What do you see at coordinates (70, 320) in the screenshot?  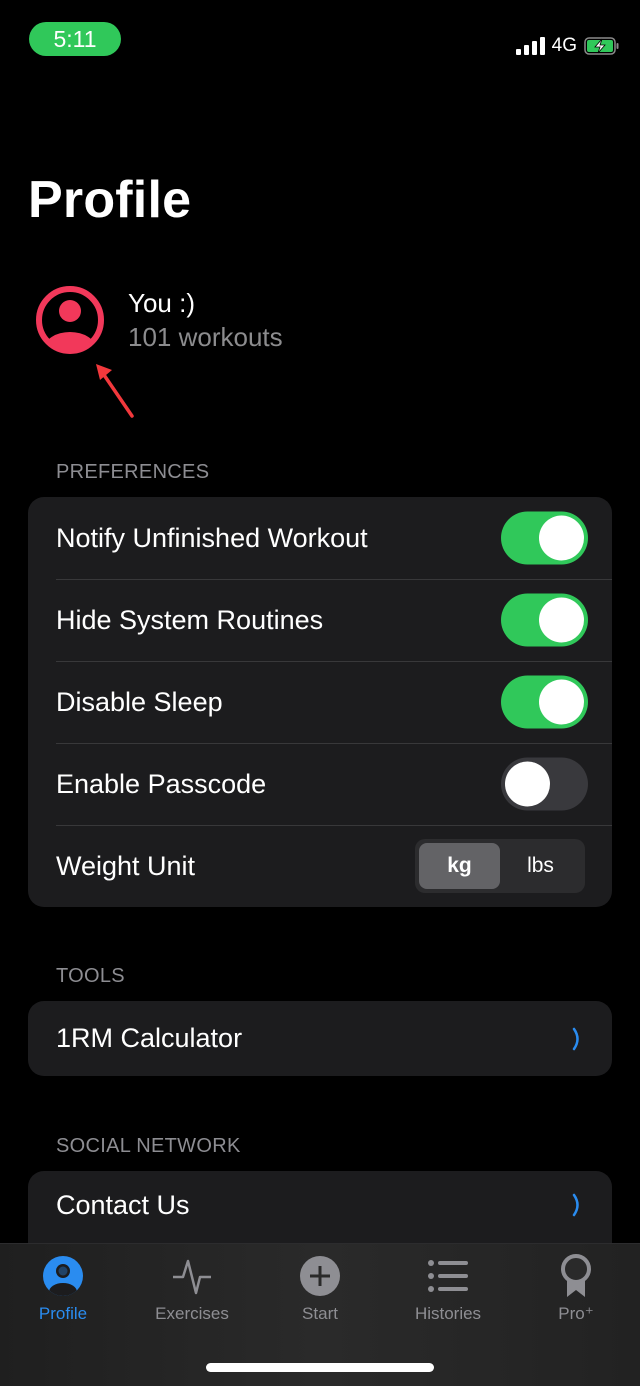 I see `avatar-person-circle-icon` at bounding box center [70, 320].